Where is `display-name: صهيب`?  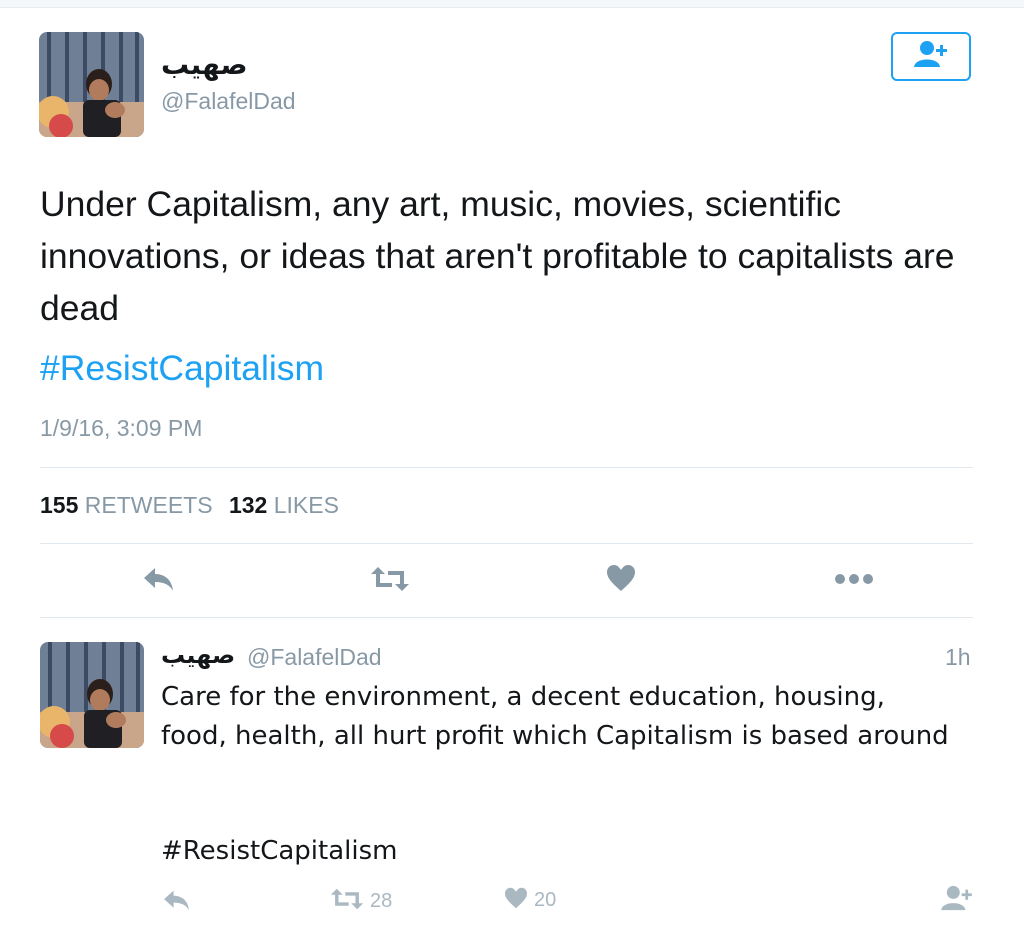
display-name: صهيب is located at coordinates (204, 64).